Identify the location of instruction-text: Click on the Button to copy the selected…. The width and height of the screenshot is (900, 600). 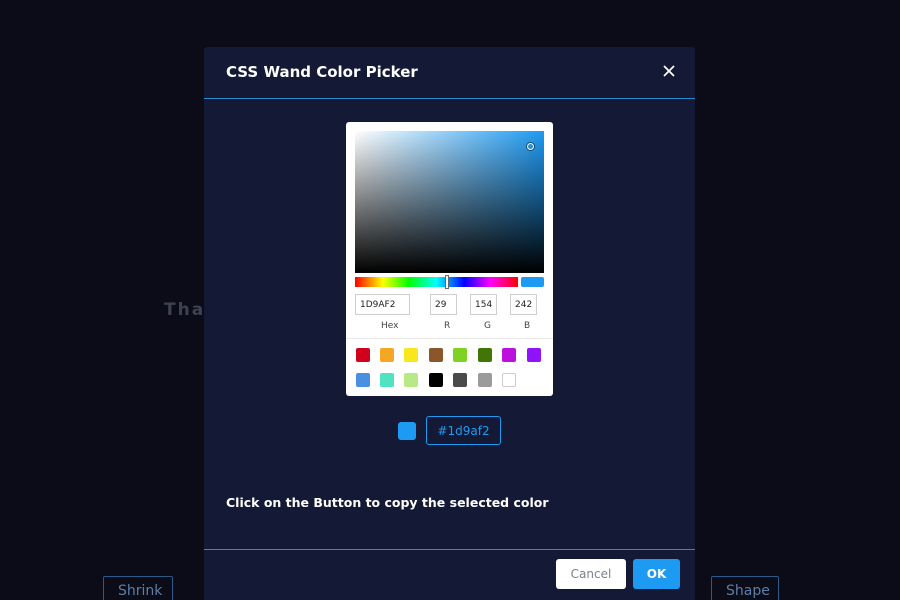
(387, 502).